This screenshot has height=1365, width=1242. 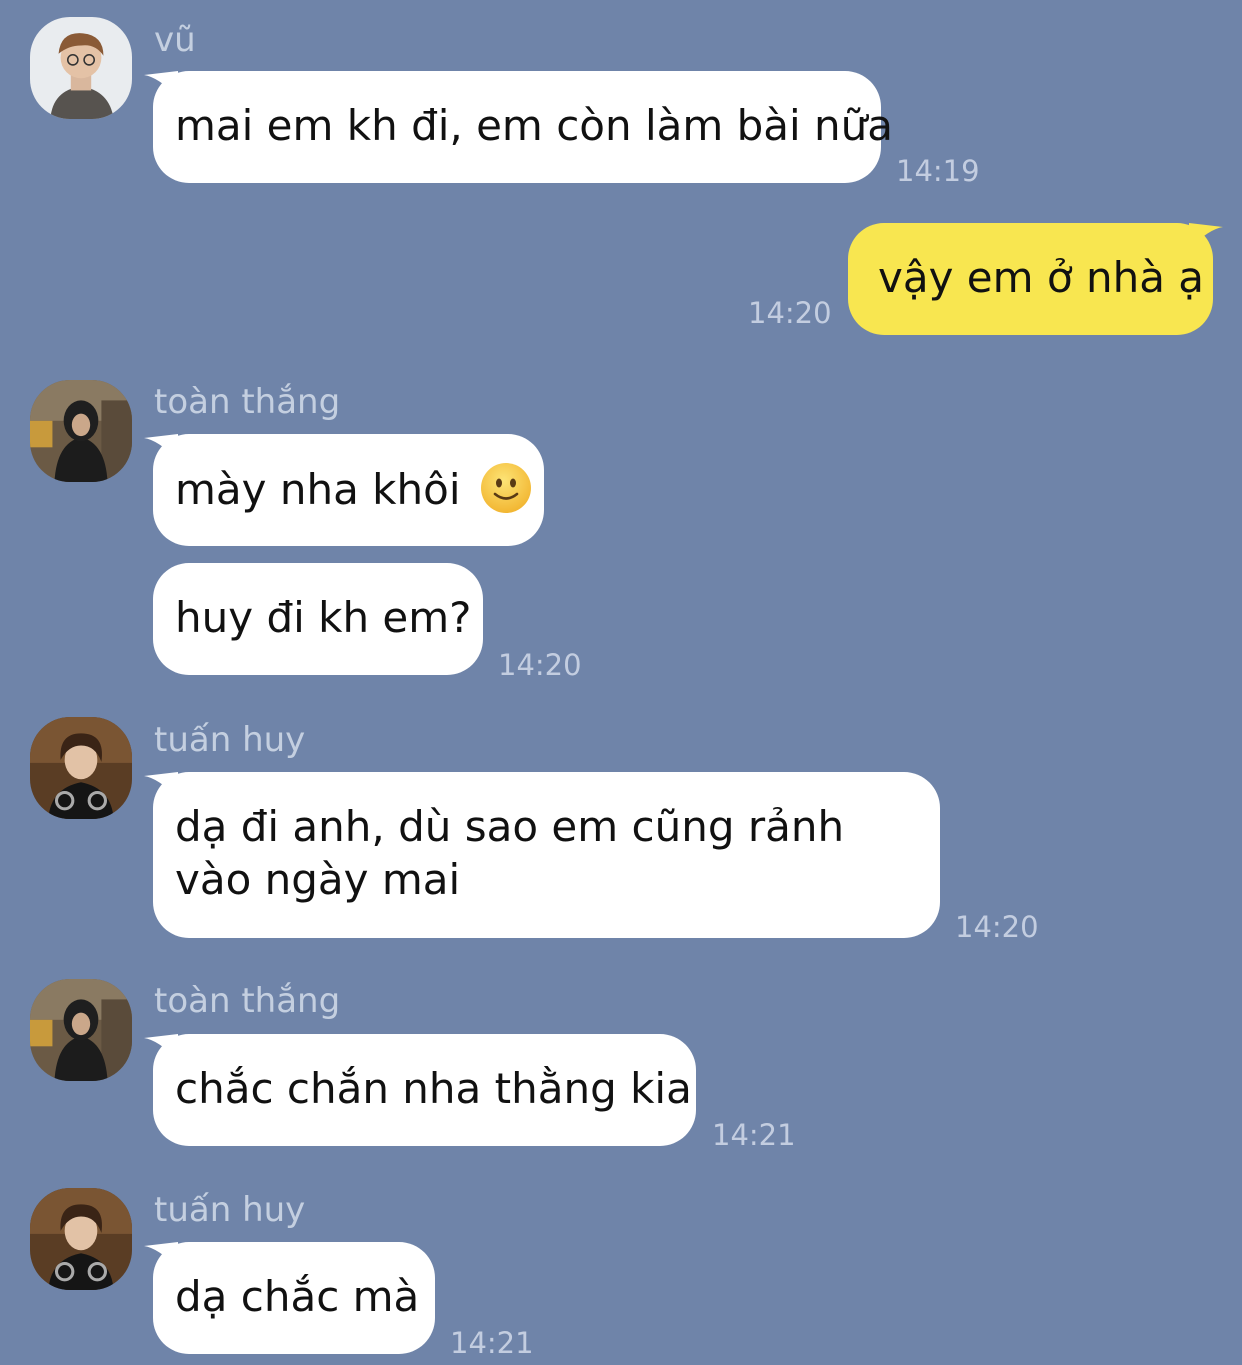 I want to click on outgoing-message-bubble: vậy em ở nhà ạ, so click(x=1035, y=279).